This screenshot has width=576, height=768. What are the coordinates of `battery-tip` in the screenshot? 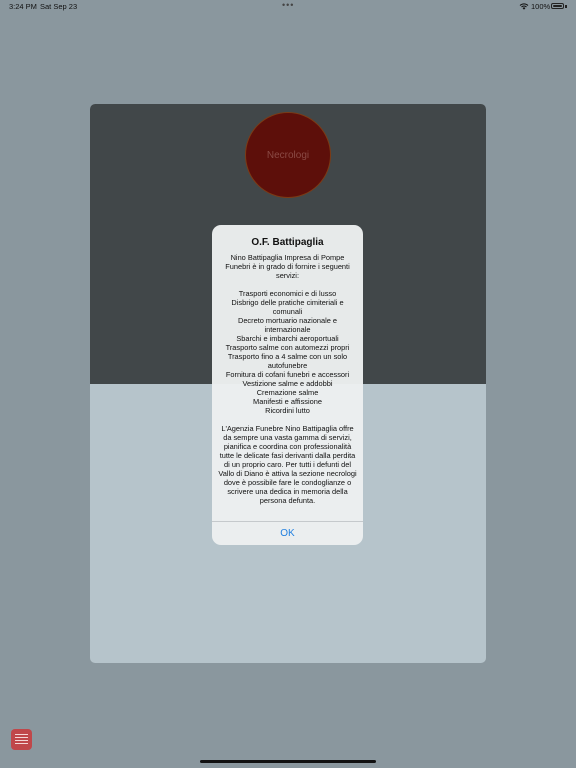 It's located at (566, 6).